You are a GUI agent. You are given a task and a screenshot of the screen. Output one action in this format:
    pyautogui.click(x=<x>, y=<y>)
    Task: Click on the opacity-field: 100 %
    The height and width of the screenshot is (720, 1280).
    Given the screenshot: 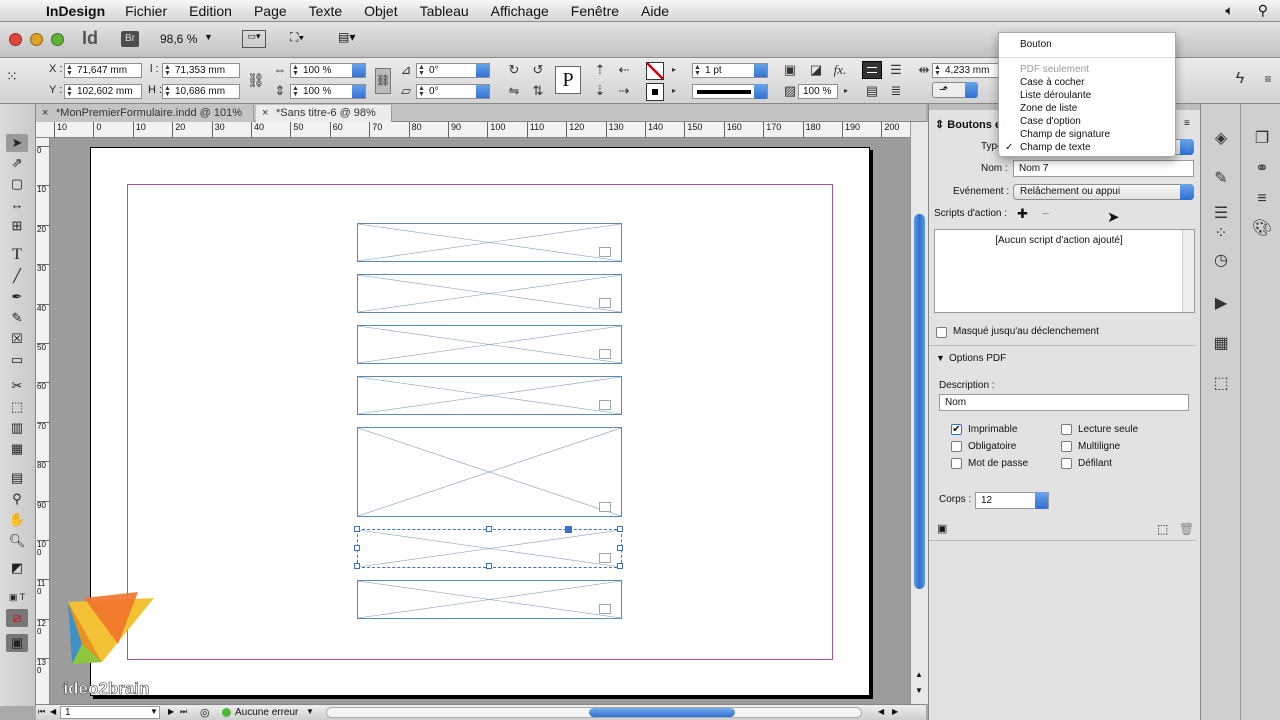 What is the action you would take?
    pyautogui.click(x=818, y=91)
    